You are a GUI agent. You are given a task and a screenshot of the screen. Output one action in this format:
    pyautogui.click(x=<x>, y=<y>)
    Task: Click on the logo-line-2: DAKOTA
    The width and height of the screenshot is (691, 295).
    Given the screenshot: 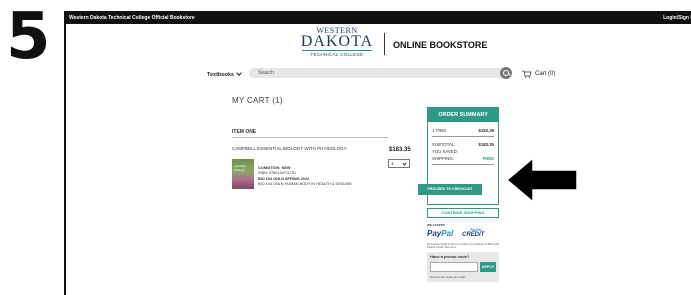 What is the action you would take?
    pyautogui.click(x=337, y=41)
    